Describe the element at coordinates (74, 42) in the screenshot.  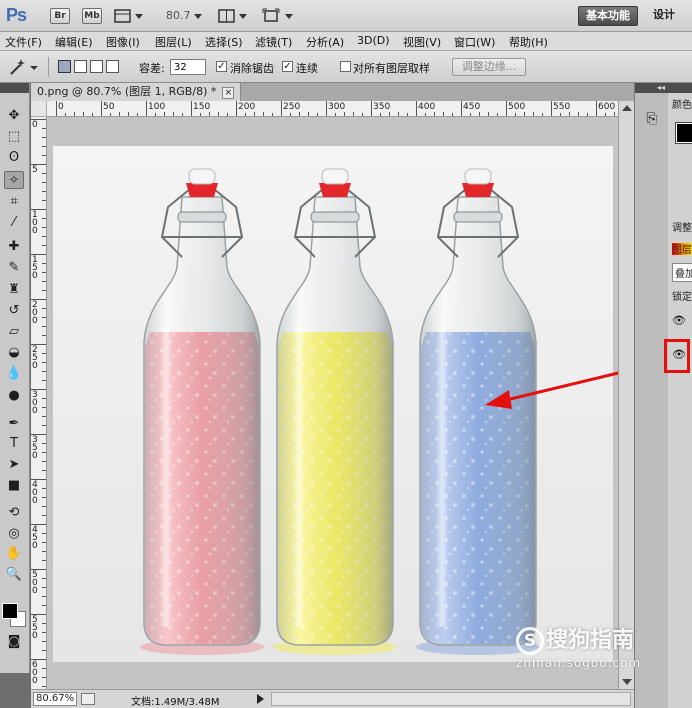
I see `menu-edit: 编辑(E)` at that location.